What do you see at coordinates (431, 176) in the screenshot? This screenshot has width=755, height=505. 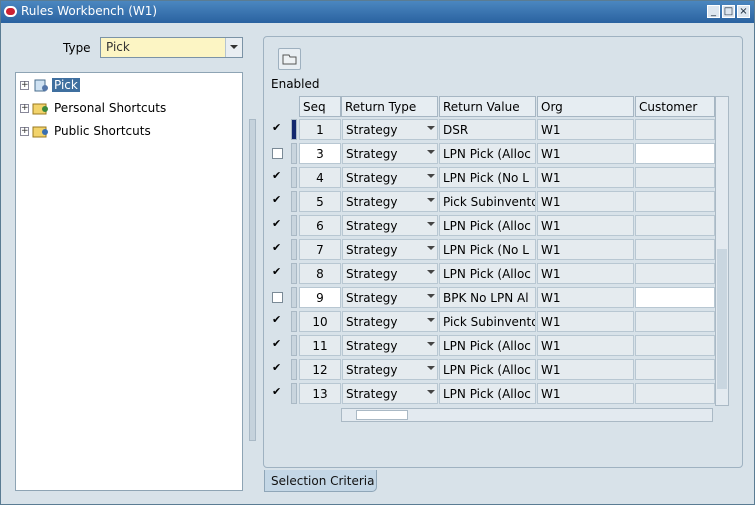 I see `chevron-down-icon` at bounding box center [431, 176].